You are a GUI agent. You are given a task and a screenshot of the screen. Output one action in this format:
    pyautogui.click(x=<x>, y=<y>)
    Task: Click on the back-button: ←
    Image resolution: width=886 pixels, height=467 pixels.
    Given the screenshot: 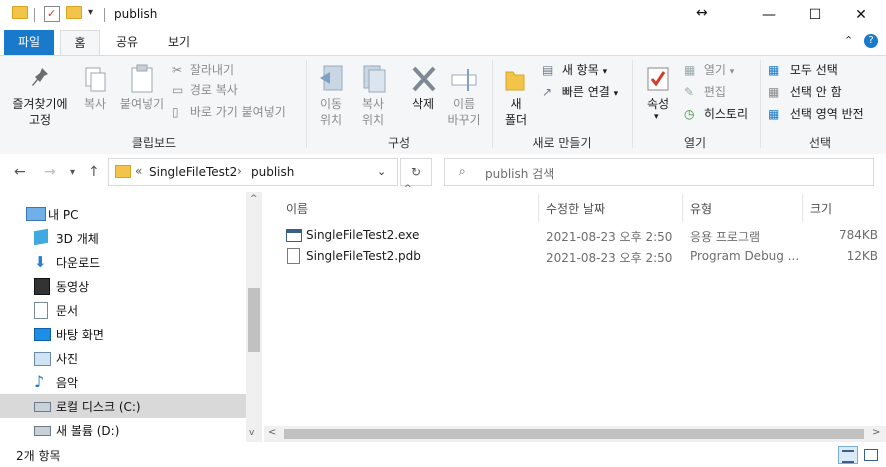 What is the action you would take?
    pyautogui.click(x=20, y=172)
    